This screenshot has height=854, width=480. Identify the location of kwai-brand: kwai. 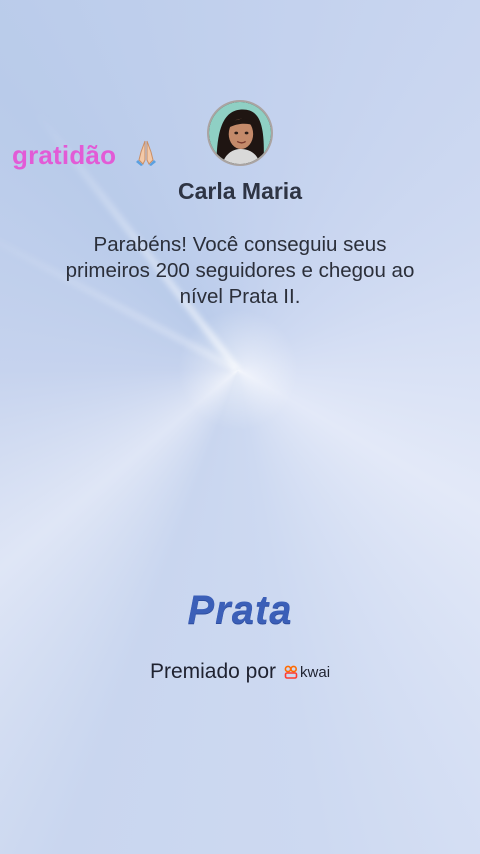
(307, 672).